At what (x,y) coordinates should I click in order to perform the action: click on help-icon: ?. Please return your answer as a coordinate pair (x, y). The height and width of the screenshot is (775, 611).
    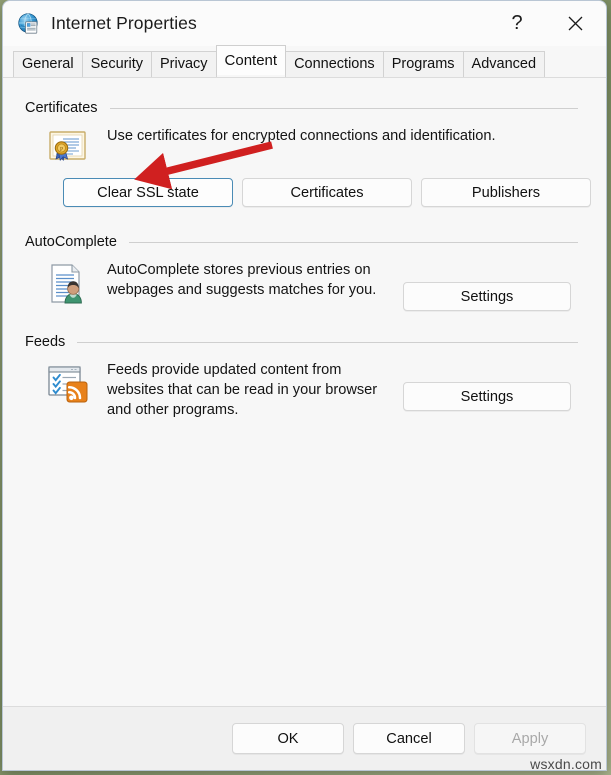
    Looking at the image, I should click on (517, 23).